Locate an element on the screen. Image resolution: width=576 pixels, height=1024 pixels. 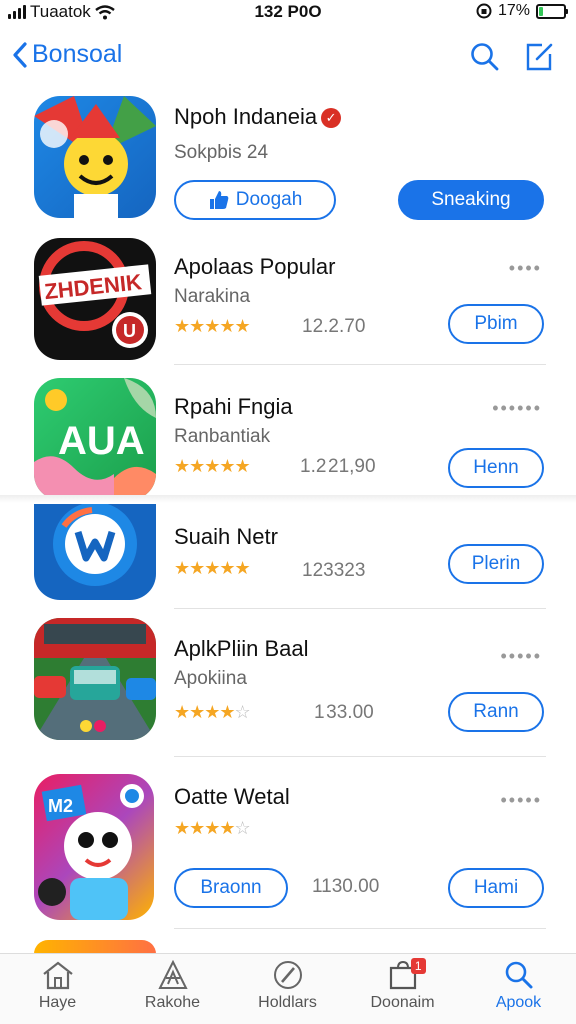
tab-home: Haye is located at coordinates (57, 986).